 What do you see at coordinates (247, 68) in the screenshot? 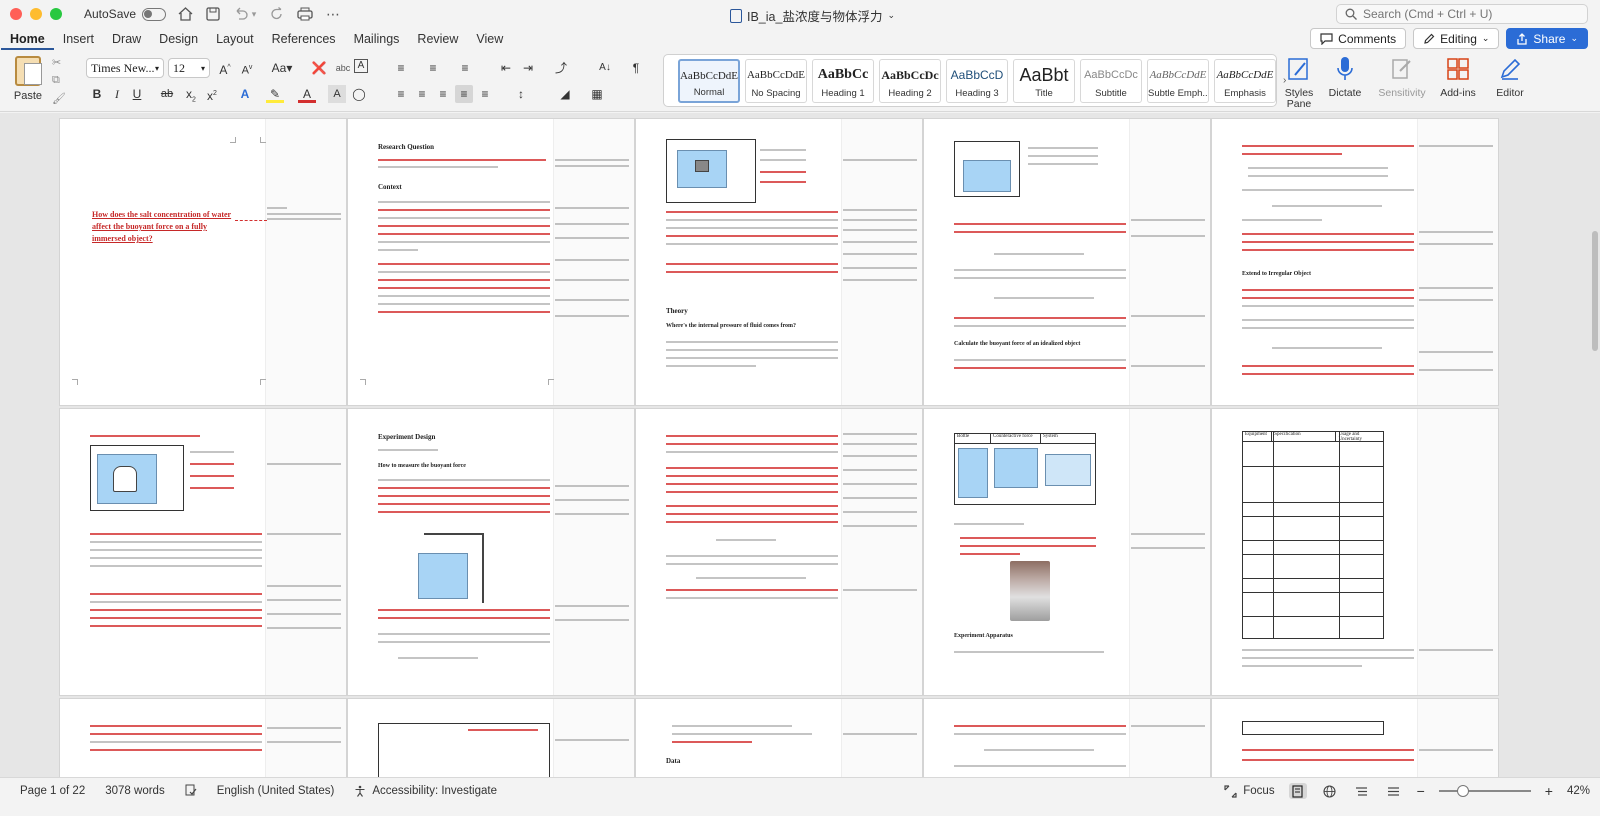
I see `shrink-font-icon: Av` at bounding box center [247, 68].